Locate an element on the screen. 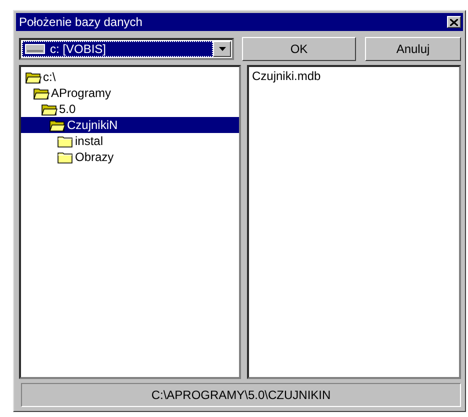  folder-item: AProgramy is located at coordinates (81, 93).